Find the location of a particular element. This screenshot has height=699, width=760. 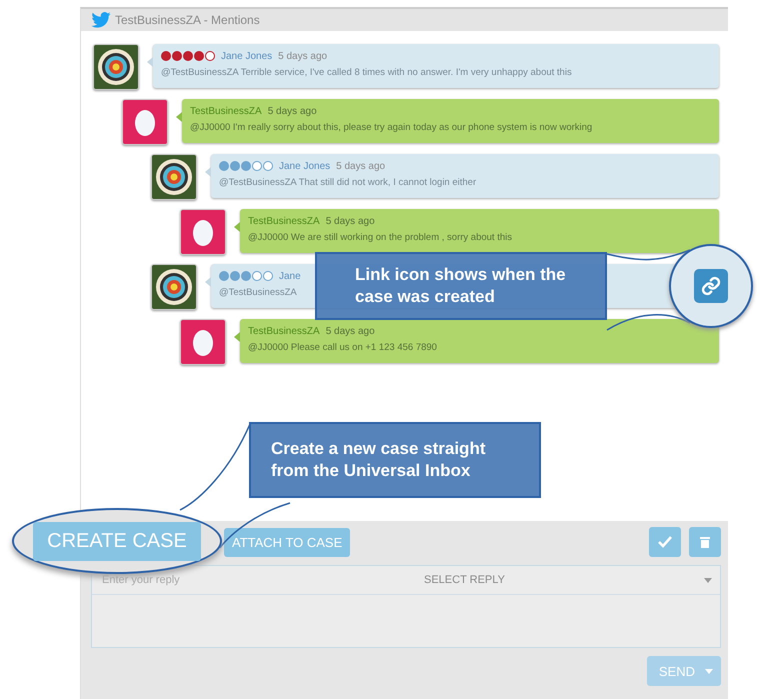

message-text: @JJ0000 We are still working on the problem , sorry about this is located at coordinates (380, 237).